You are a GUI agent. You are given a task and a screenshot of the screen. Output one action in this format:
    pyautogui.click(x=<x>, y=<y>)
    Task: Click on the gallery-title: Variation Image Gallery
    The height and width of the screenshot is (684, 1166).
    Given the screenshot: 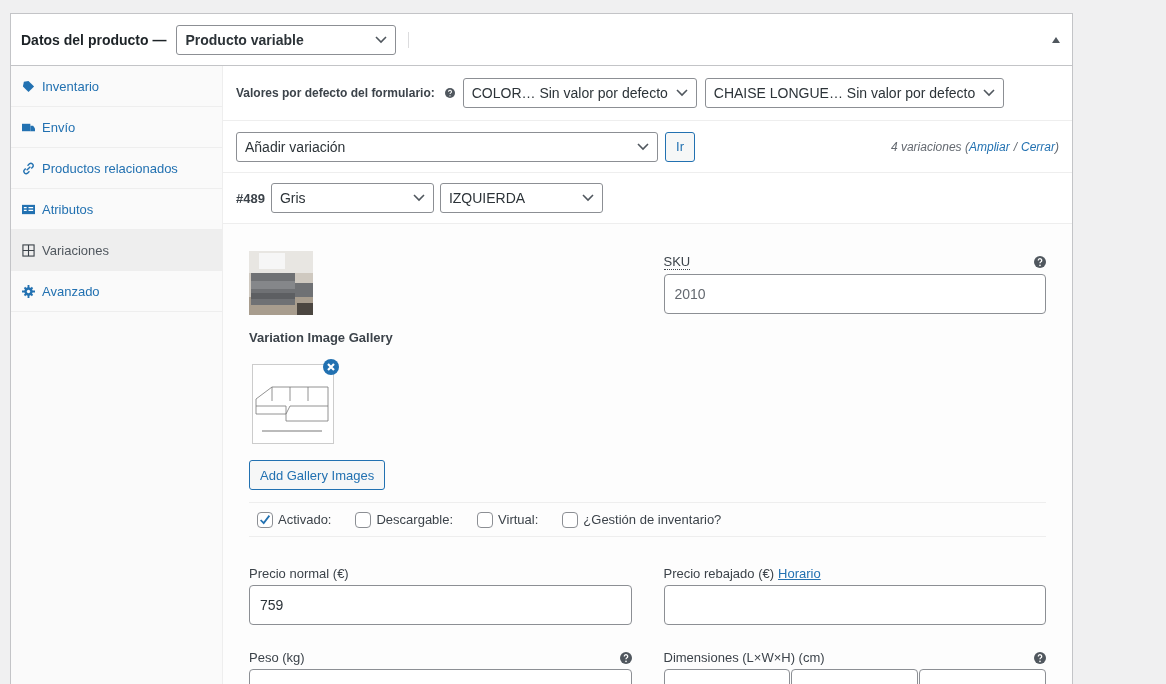 What is the action you would take?
    pyautogui.click(x=321, y=337)
    